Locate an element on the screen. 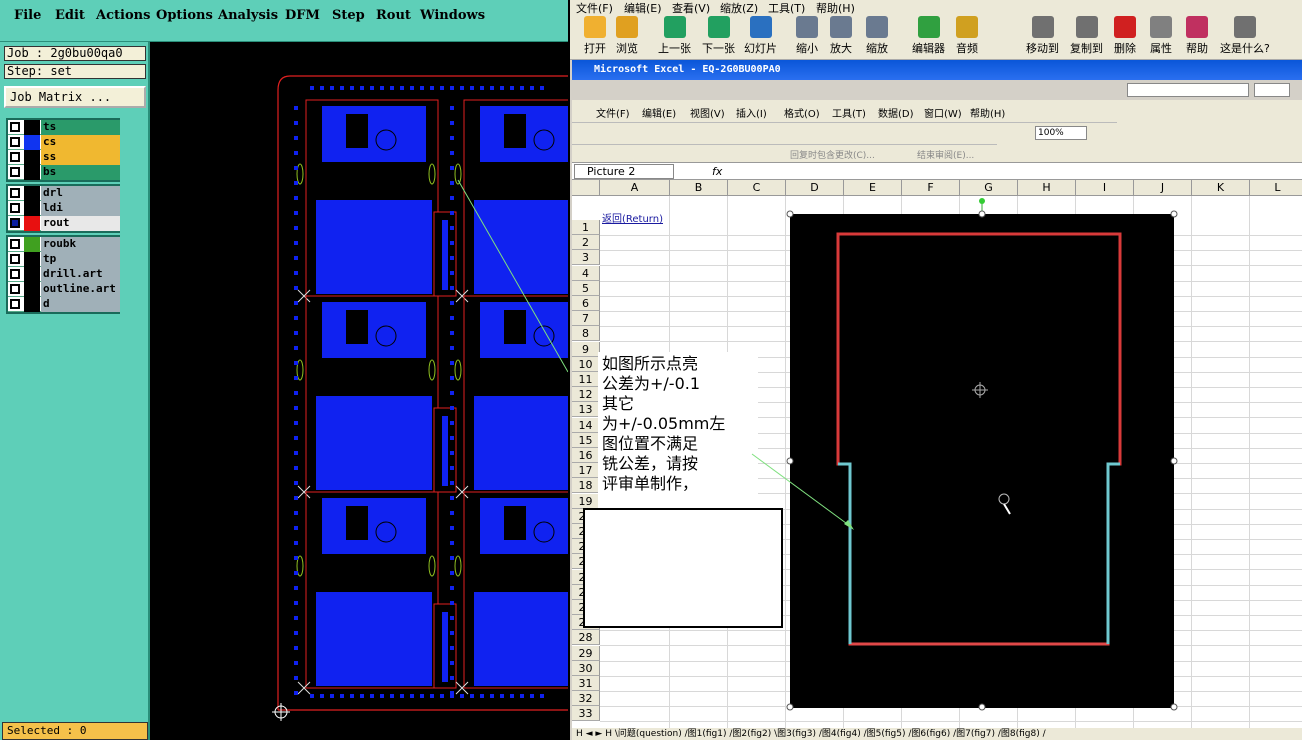  xl-menu-edit: 编辑(E) is located at coordinates (659, 112).